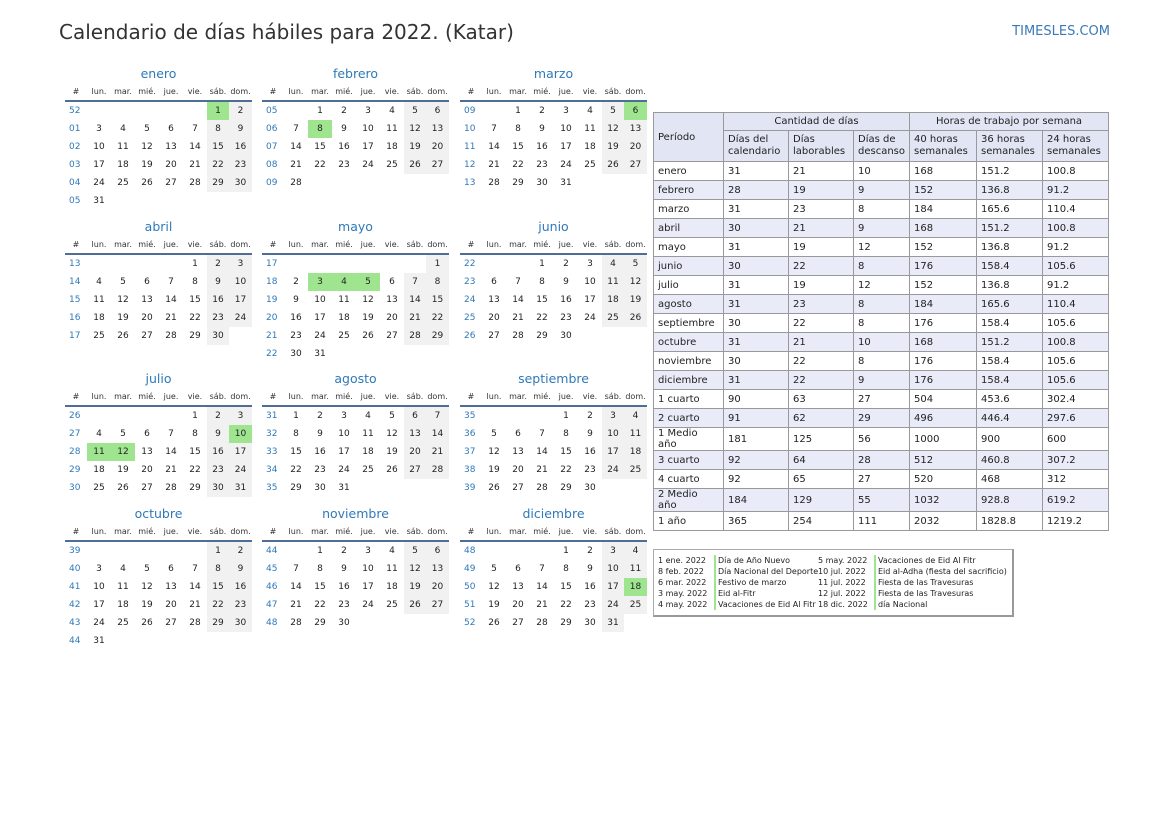 The width and height of the screenshot is (1169, 827). What do you see at coordinates (195, 488) in the screenshot?
I see `day-cell: 29` at bounding box center [195, 488].